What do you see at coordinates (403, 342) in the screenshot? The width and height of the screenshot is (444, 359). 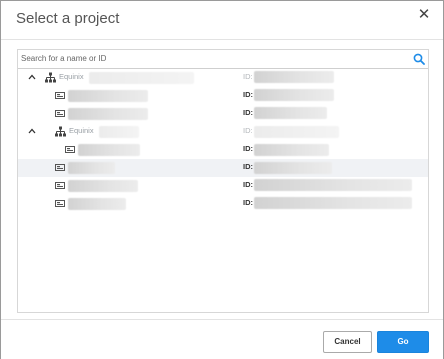 I see `go-button: Go` at bounding box center [403, 342].